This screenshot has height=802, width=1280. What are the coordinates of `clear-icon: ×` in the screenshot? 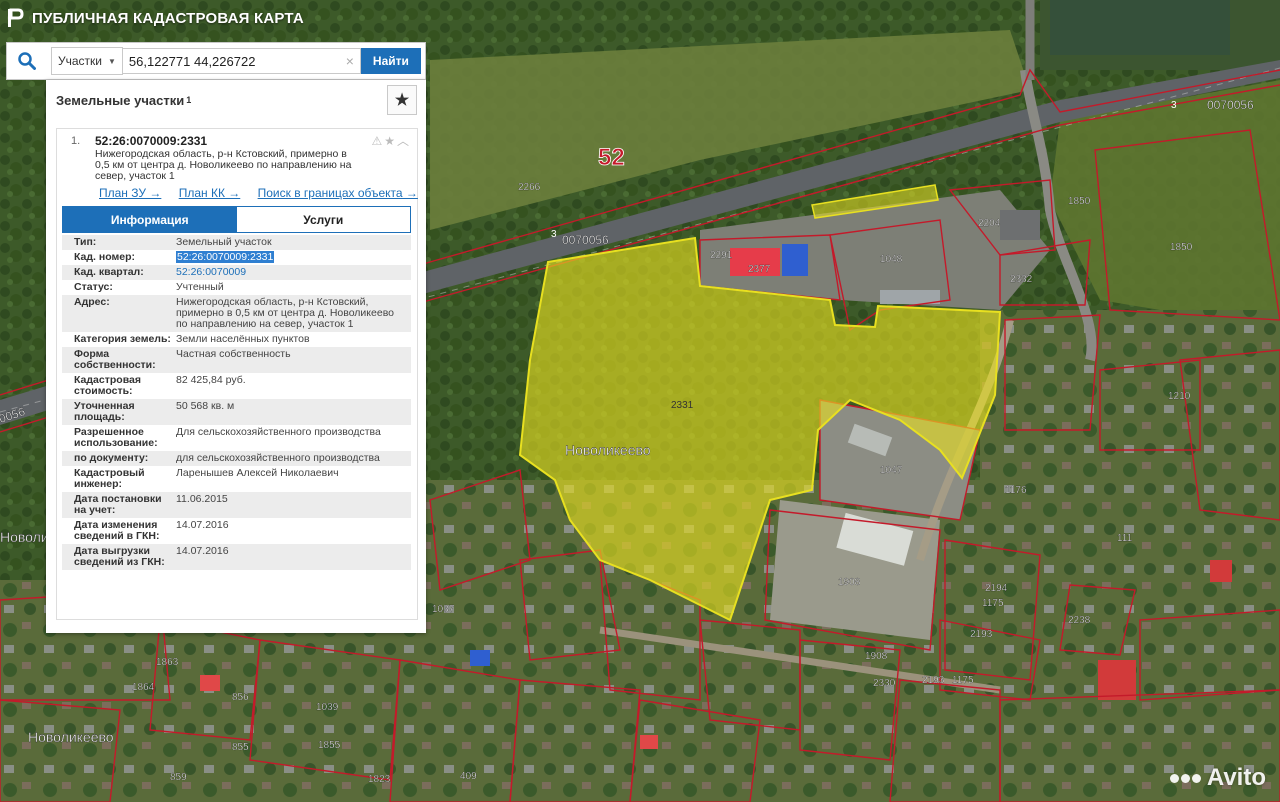 It's located at (350, 61).